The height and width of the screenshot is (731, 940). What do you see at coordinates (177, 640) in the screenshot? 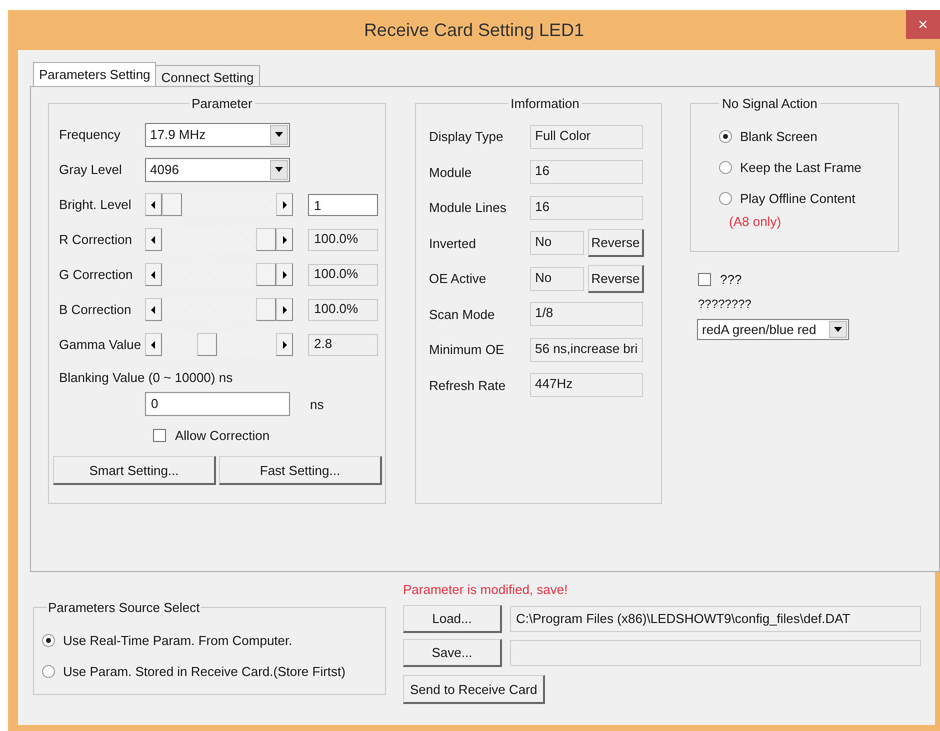
I see `option-label: Use Real-Time Param. From Computer.` at bounding box center [177, 640].